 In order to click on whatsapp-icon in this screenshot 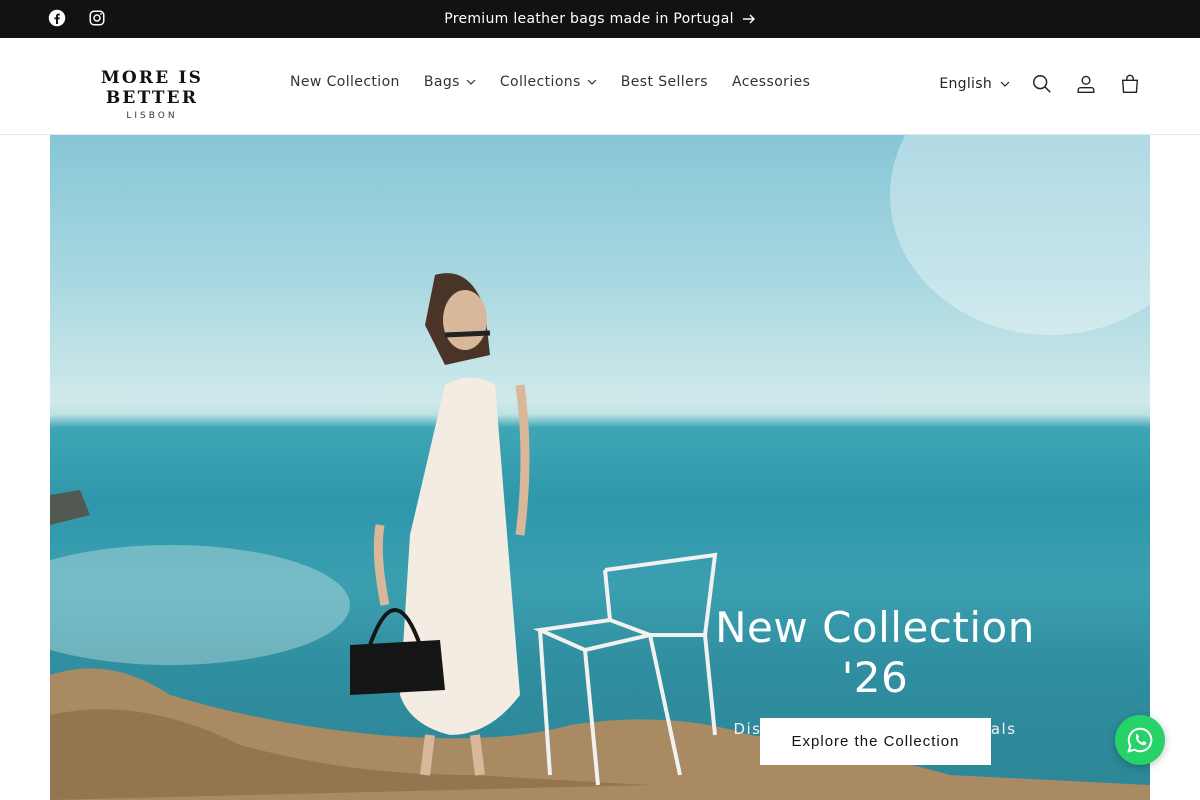, I will do `click(1140, 740)`.